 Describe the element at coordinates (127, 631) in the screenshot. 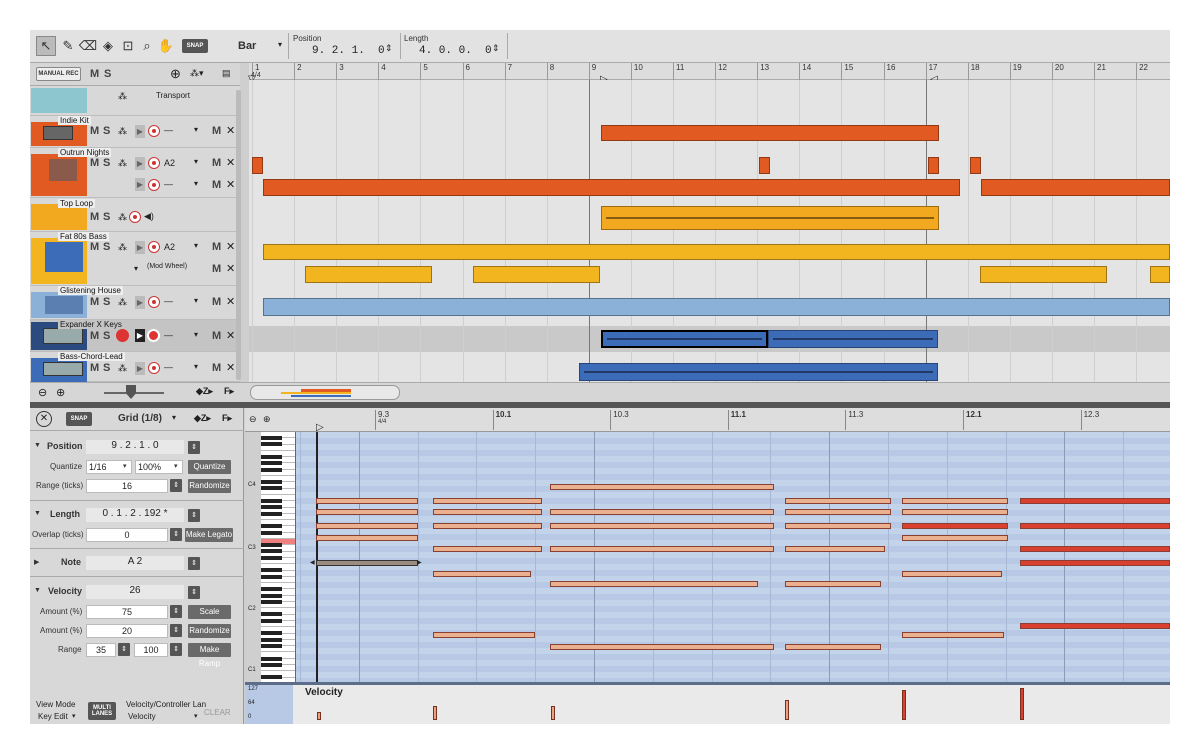

I see `amount-field: 20` at that location.